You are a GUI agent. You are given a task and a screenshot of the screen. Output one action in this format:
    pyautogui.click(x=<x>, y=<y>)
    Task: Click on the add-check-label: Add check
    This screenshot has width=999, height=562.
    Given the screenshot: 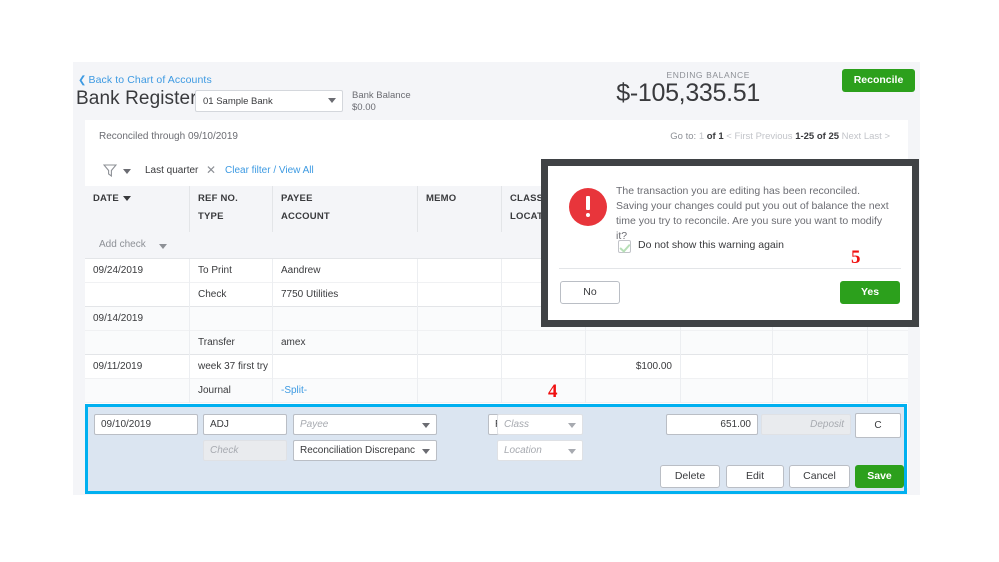 What is the action you would take?
    pyautogui.click(x=122, y=244)
    